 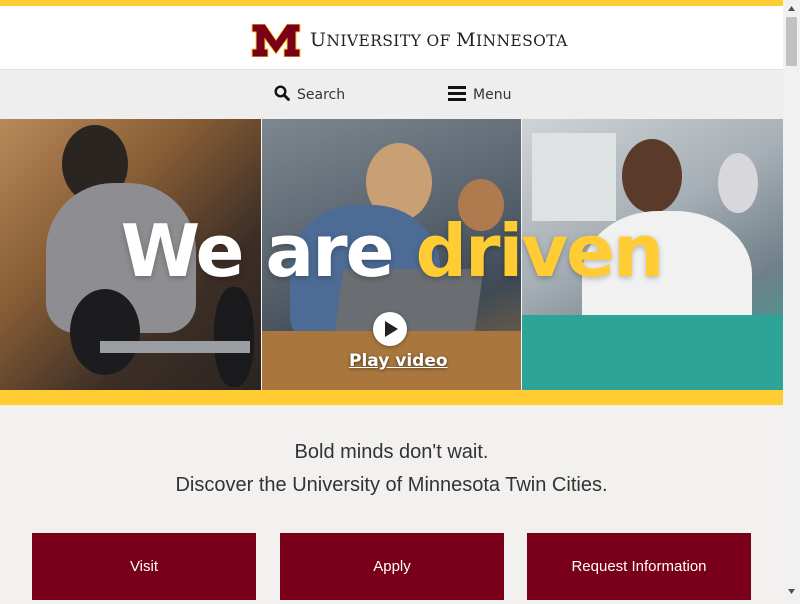 What do you see at coordinates (282, 95) in the screenshot?
I see `search-icon` at bounding box center [282, 95].